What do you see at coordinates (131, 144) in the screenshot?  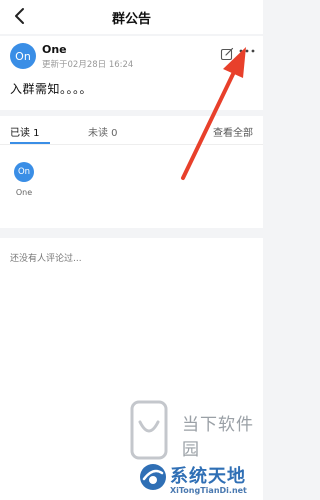 I see `tabs-divider` at bounding box center [131, 144].